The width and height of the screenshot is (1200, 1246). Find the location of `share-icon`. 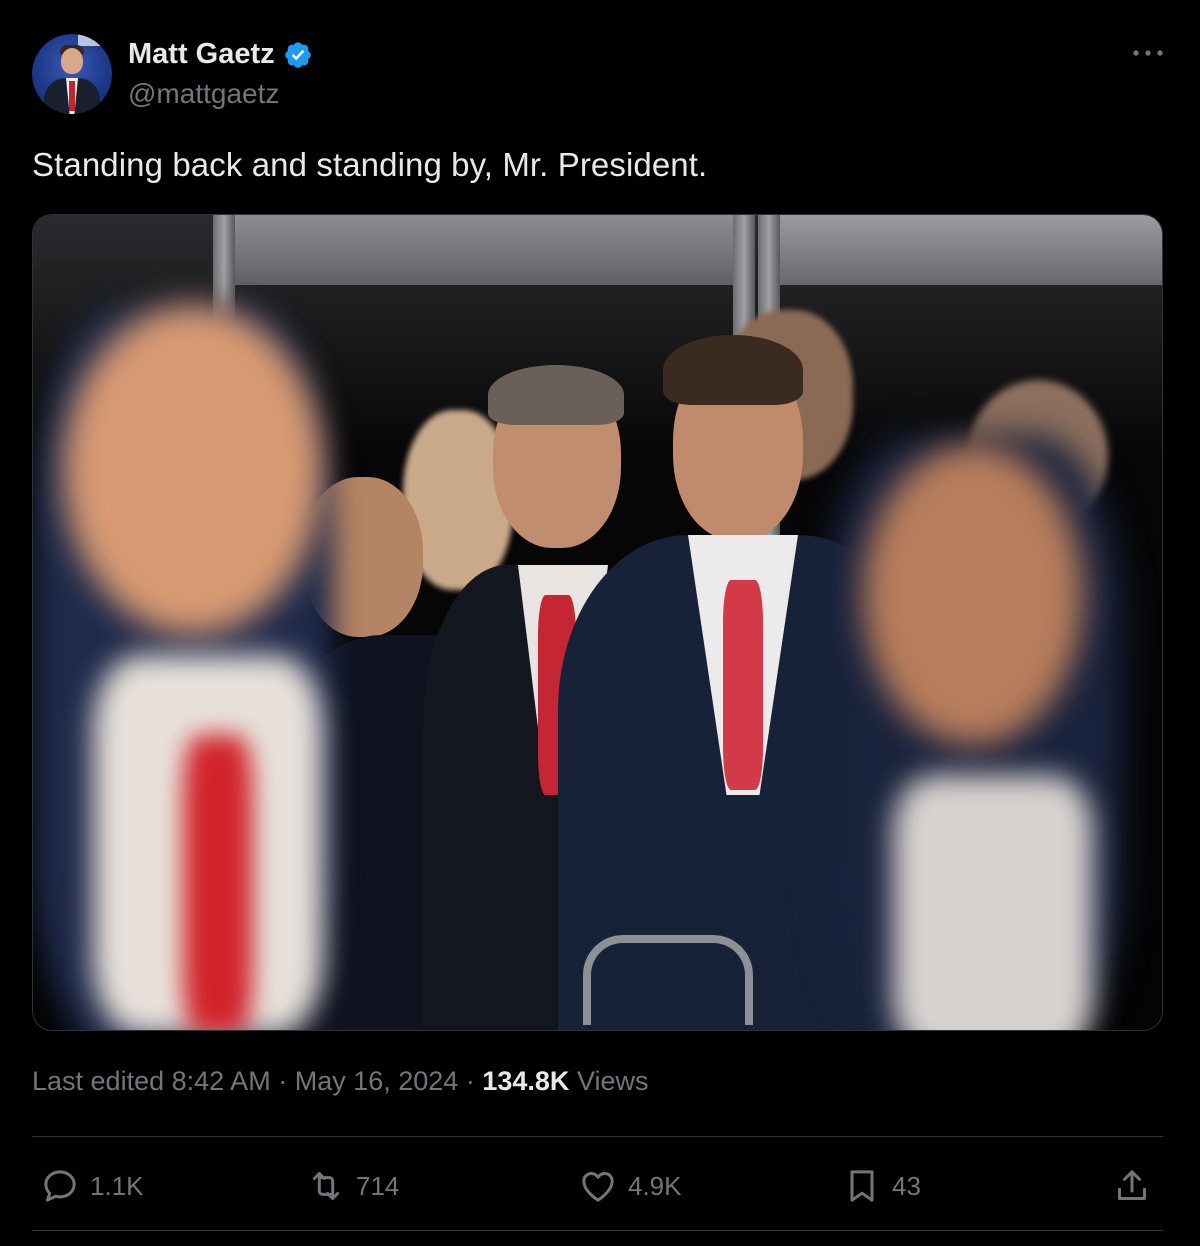

share-icon is located at coordinates (1132, 1185).